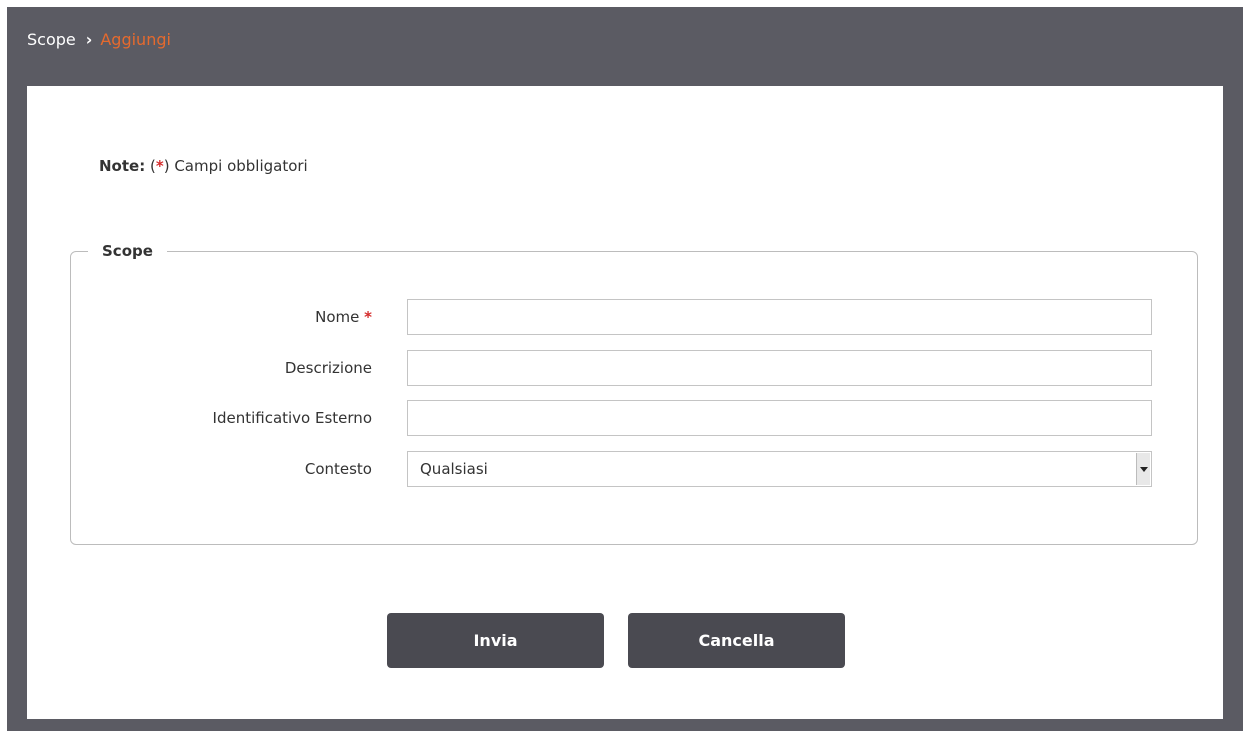  I want to click on contesto-select: Qualsiasi, so click(779, 469).